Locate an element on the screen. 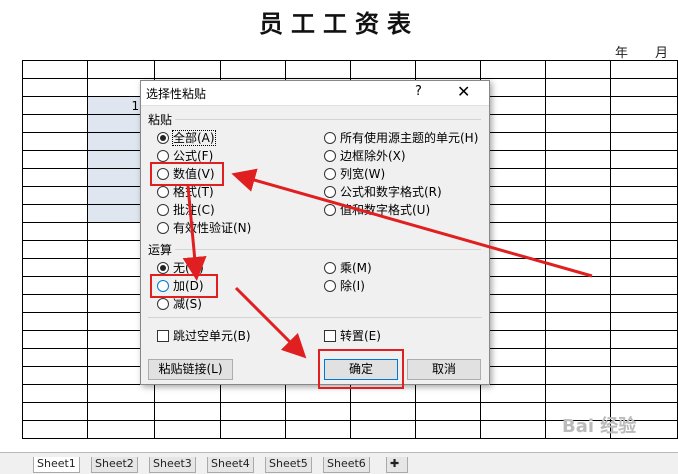 The image size is (678, 474). sheet-tab-2: Sheet2 is located at coordinates (114, 465).